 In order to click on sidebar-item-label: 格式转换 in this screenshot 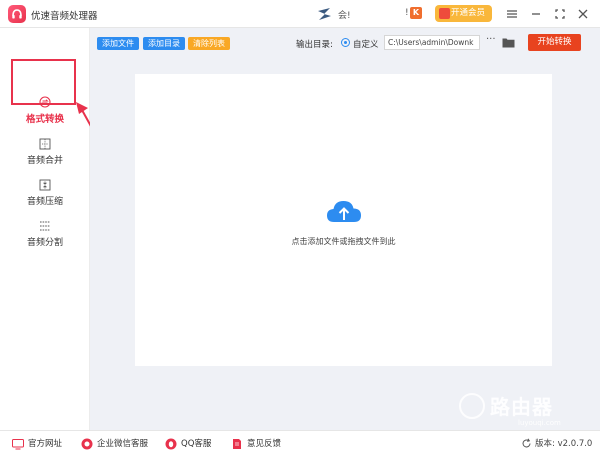, I will do `click(44, 119)`.